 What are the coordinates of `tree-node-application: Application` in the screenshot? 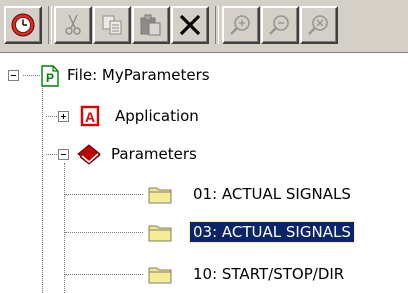 It's located at (157, 116).